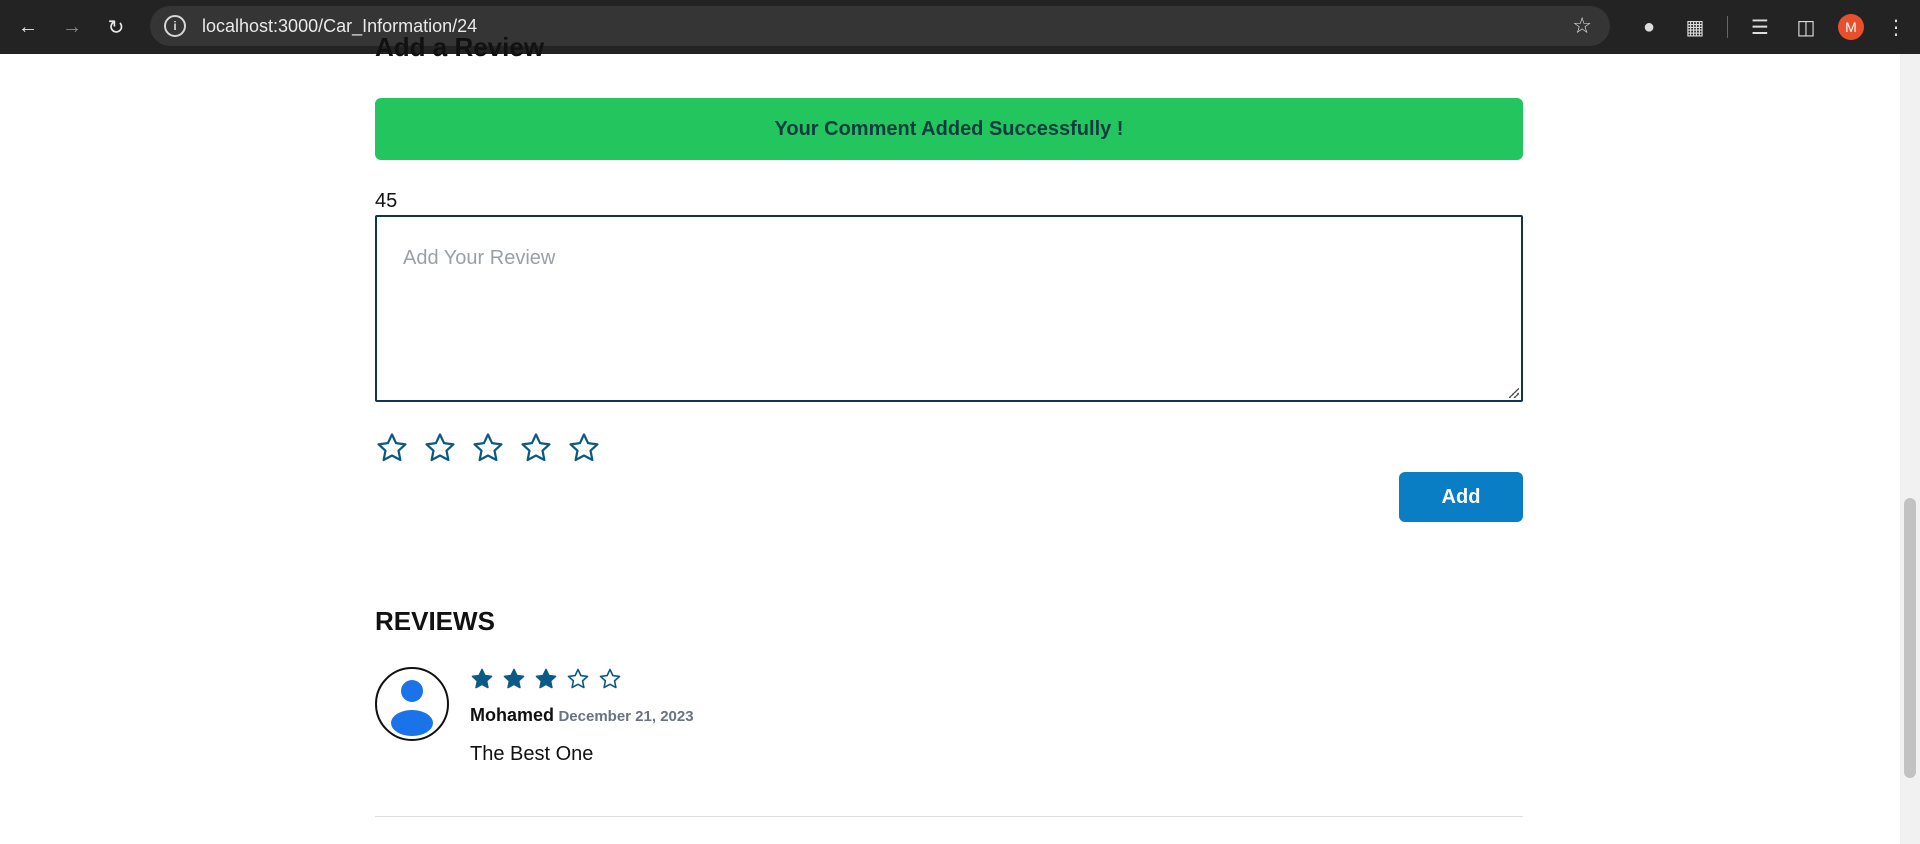 The image size is (1920, 844). I want to click on bookmark-star-icon: ☆, so click(1582, 26).